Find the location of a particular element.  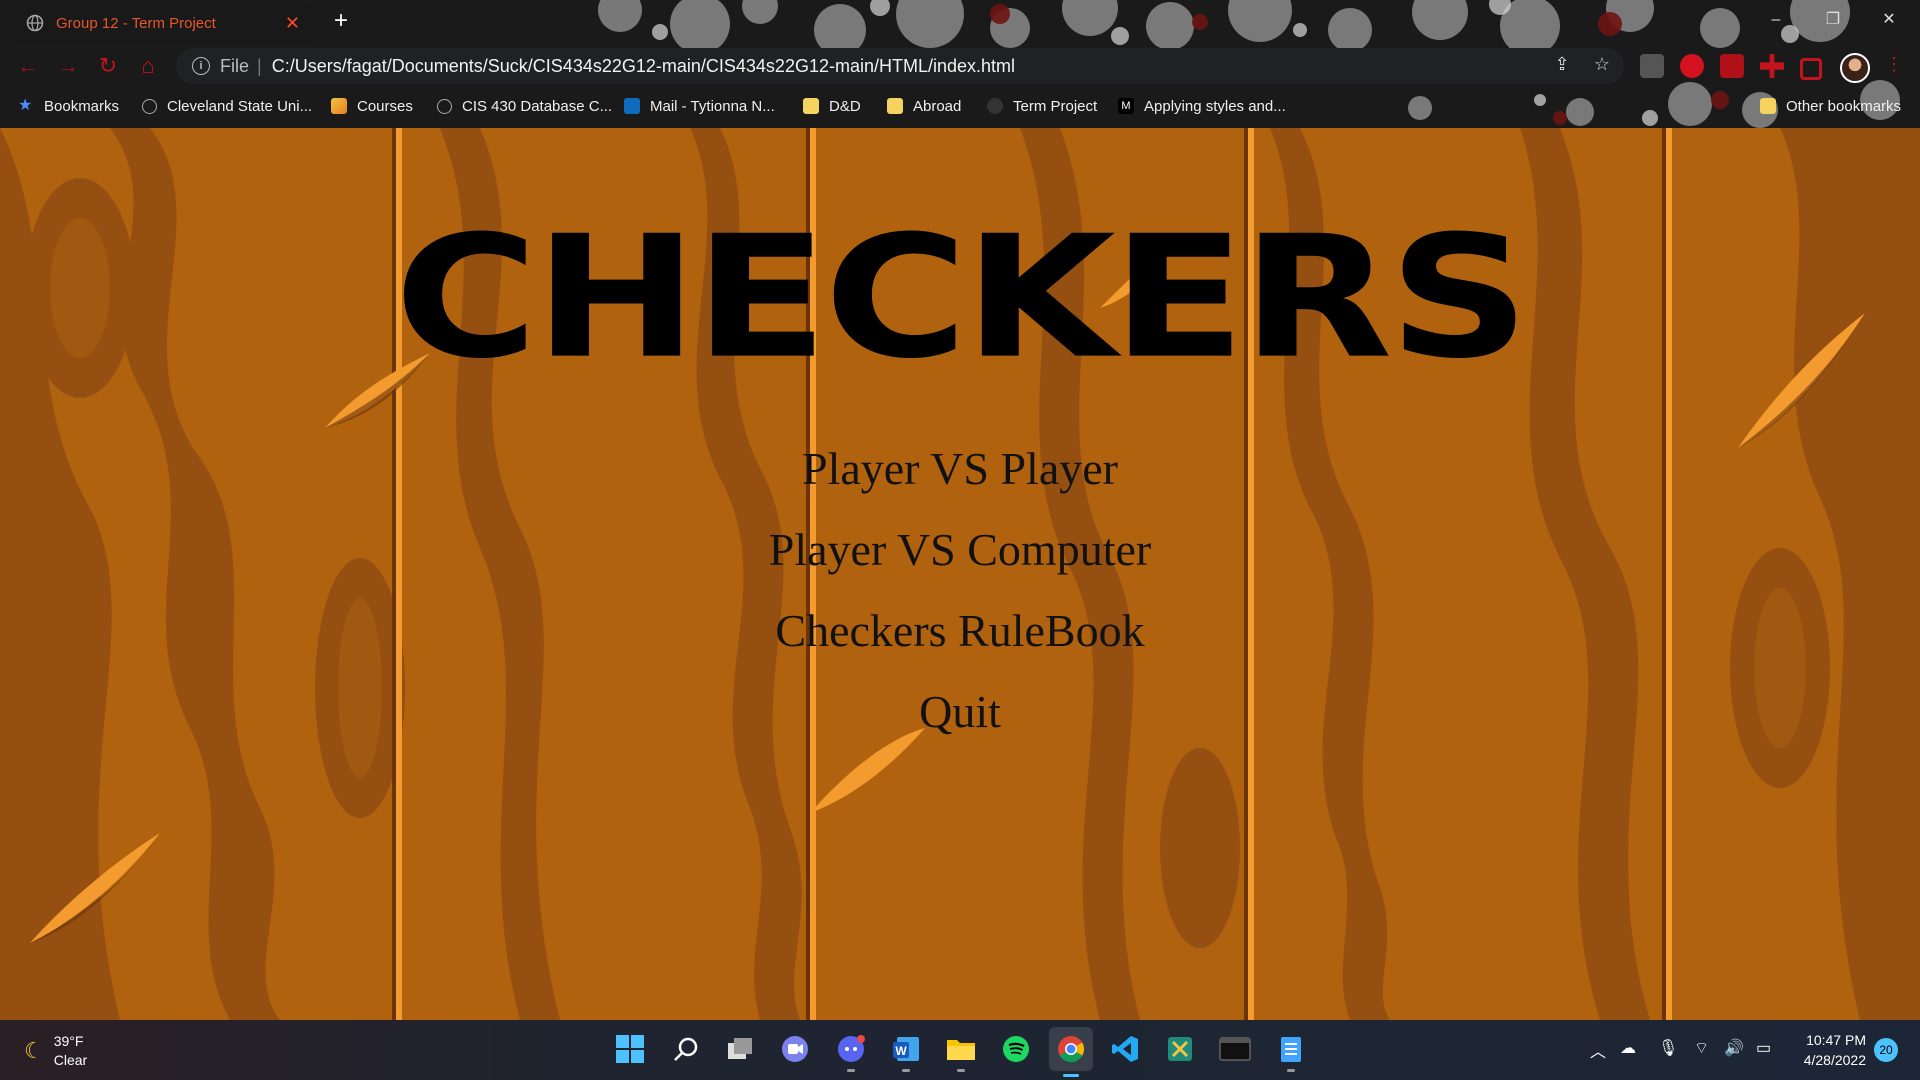

close-tab-icon: ✕ is located at coordinates (292, 23).